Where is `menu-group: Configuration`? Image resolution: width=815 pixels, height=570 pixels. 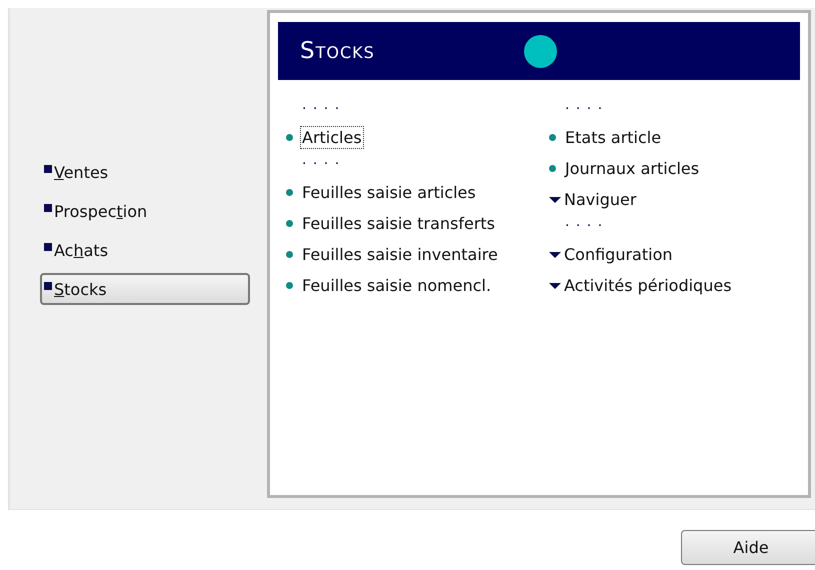 menu-group: Configuration is located at coordinates (618, 254).